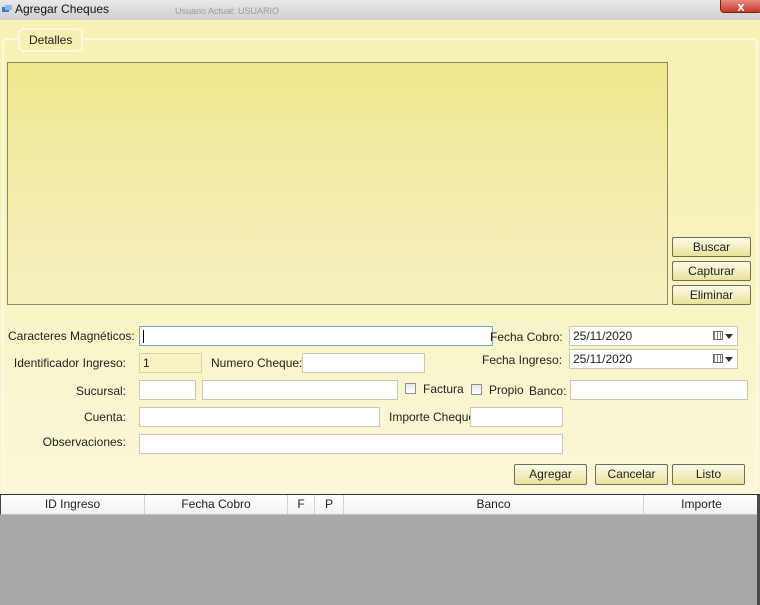 The height and width of the screenshot is (605, 760). I want to click on sucursal-label: Sucursal:, so click(100, 391).